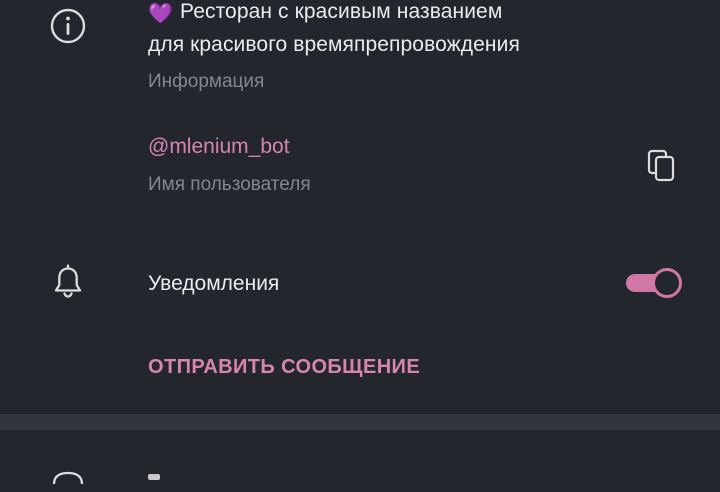 This screenshot has width=720, height=492. I want to click on toggle-knob, so click(667, 283).